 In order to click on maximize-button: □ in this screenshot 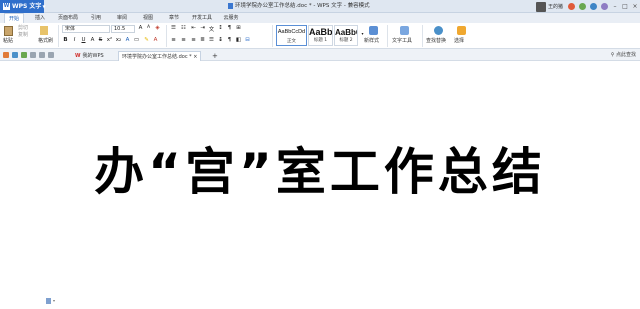, I will do `click(625, 6)`.